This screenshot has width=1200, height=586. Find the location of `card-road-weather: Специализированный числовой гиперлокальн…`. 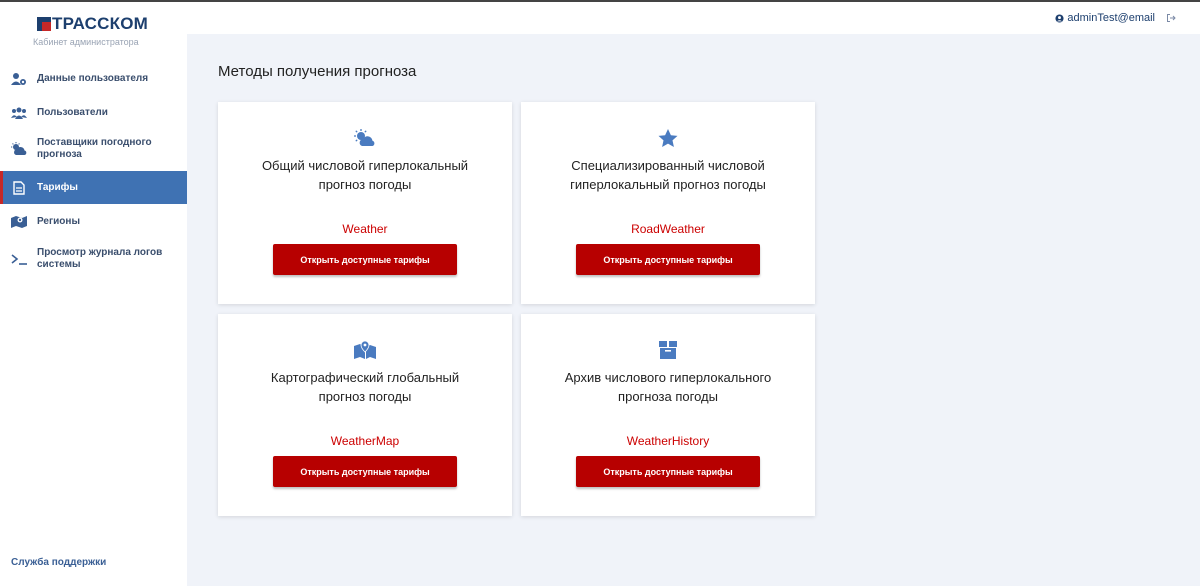

card-road-weather: Специализированный числовой гиперлокальн… is located at coordinates (668, 203).